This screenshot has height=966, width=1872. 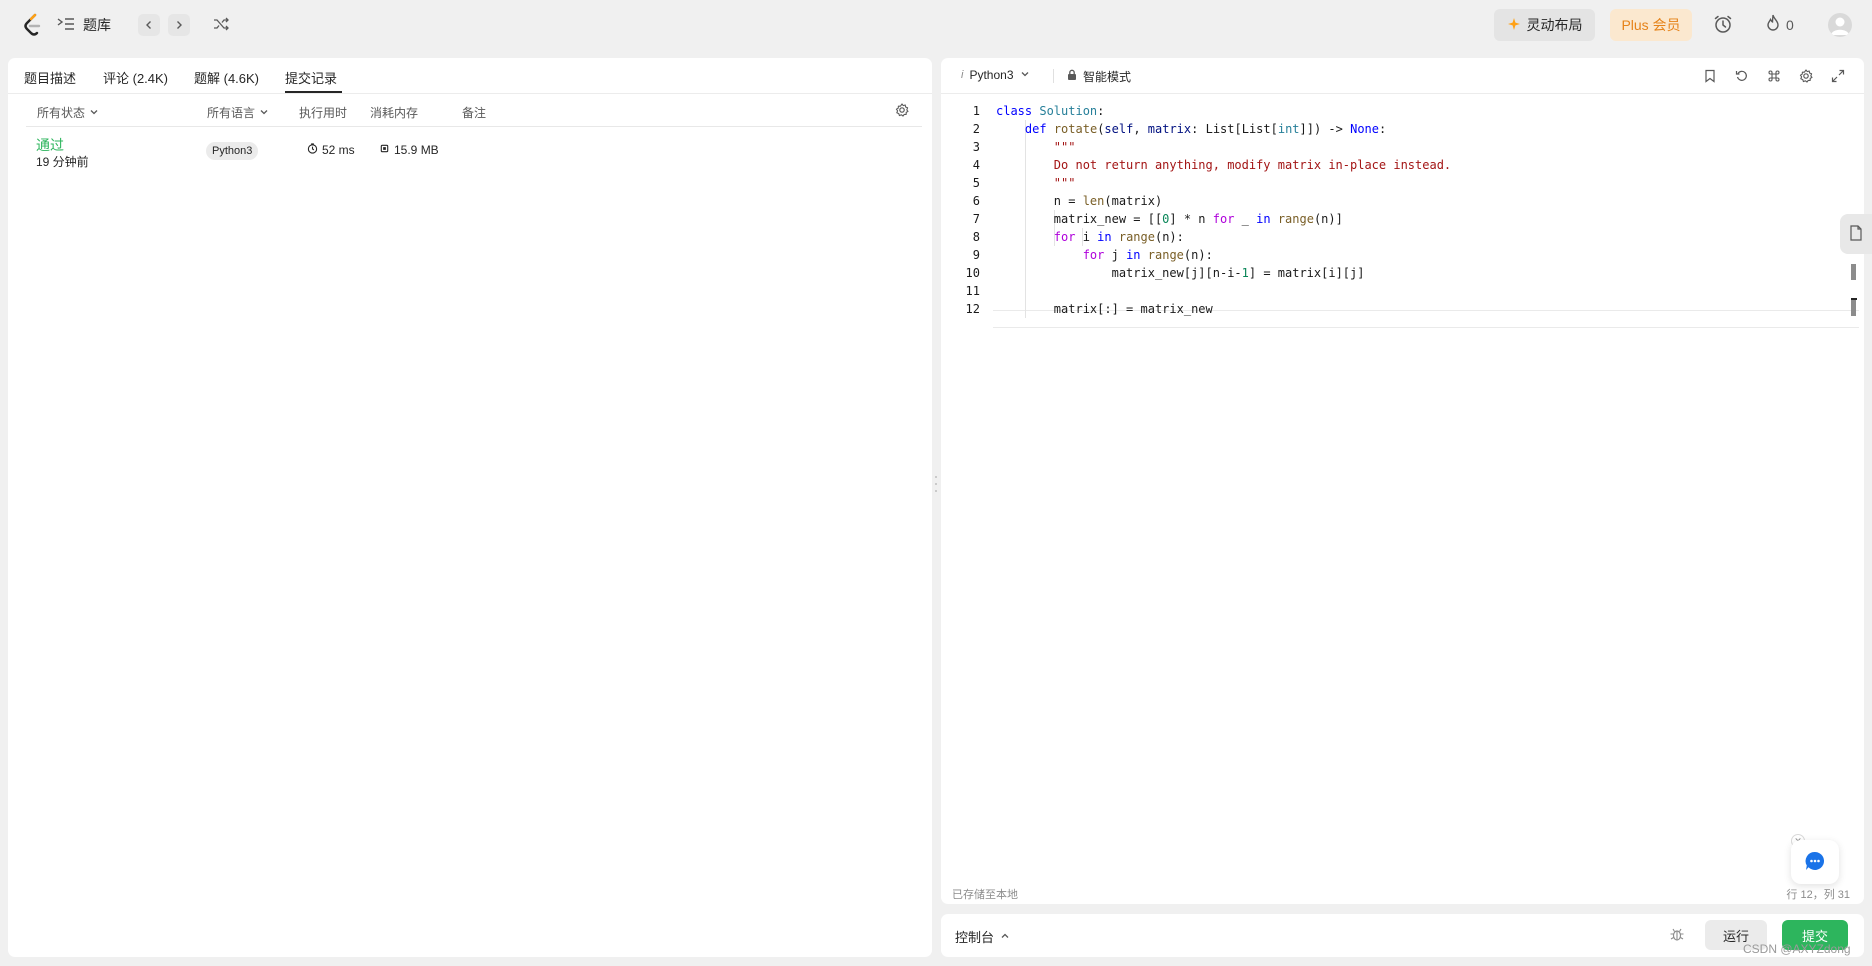 I want to click on console-toggle: 控制台, so click(x=982, y=936).